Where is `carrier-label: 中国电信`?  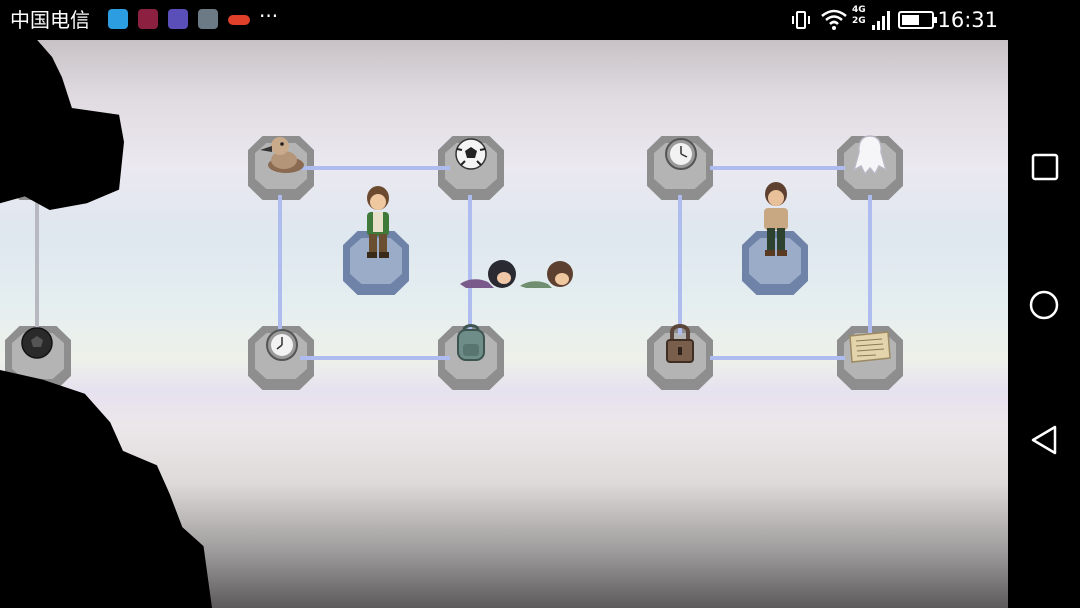
carrier-label: 中国电信 is located at coordinates (50, 20).